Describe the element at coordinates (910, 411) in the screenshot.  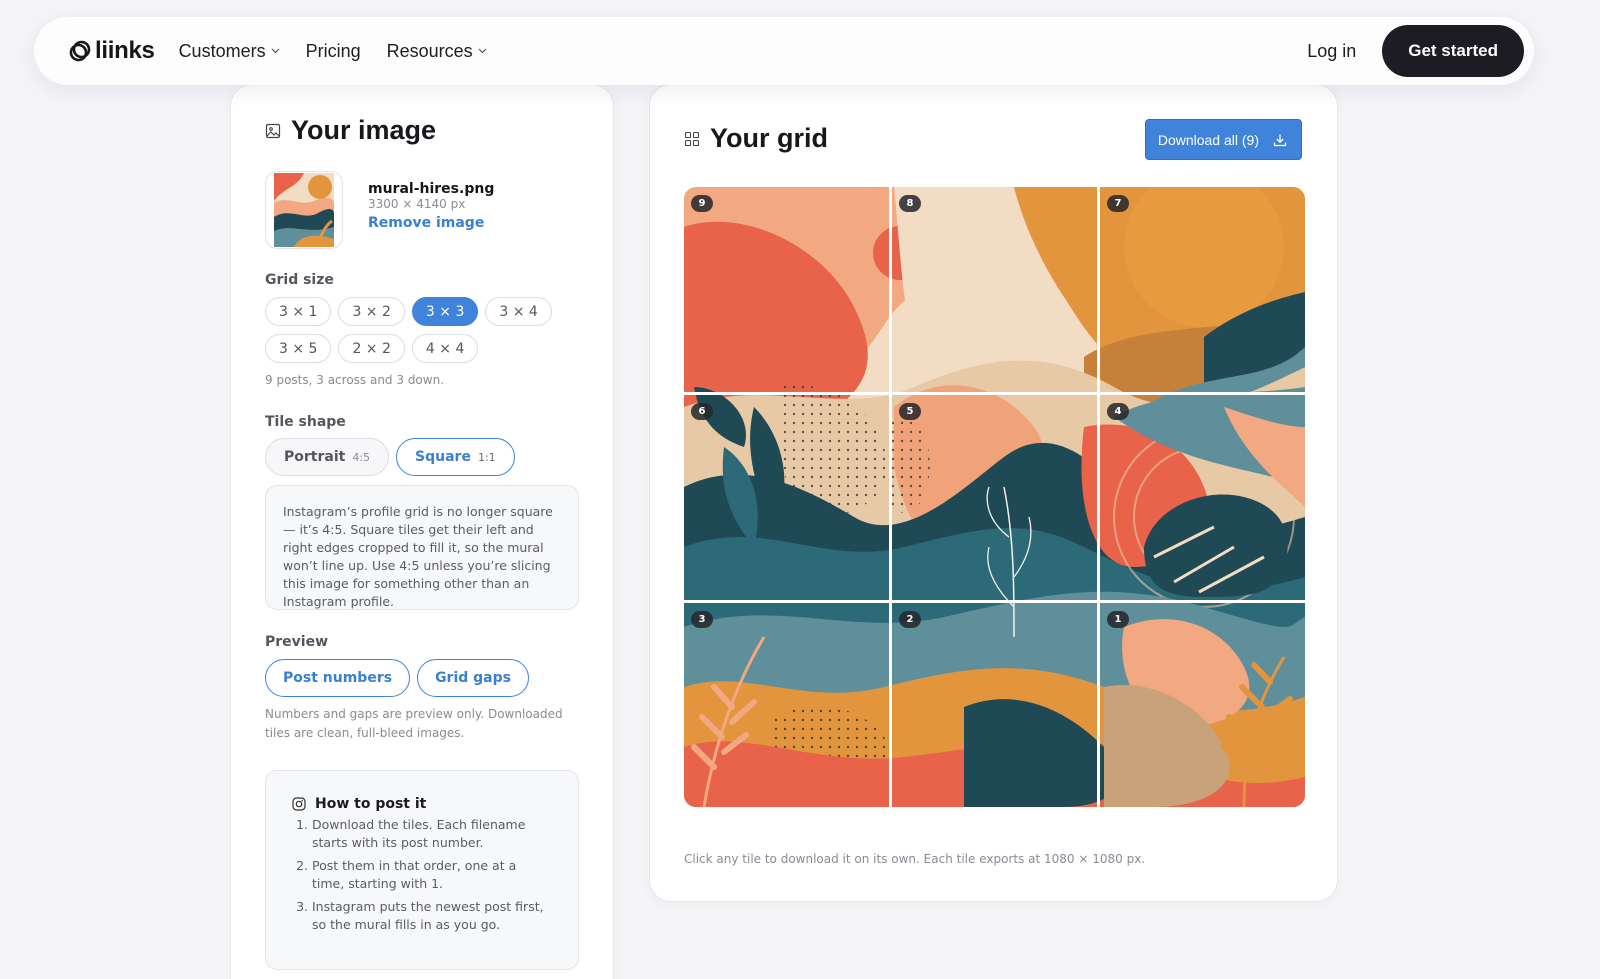
I see `post-number-badge: 5` at that location.